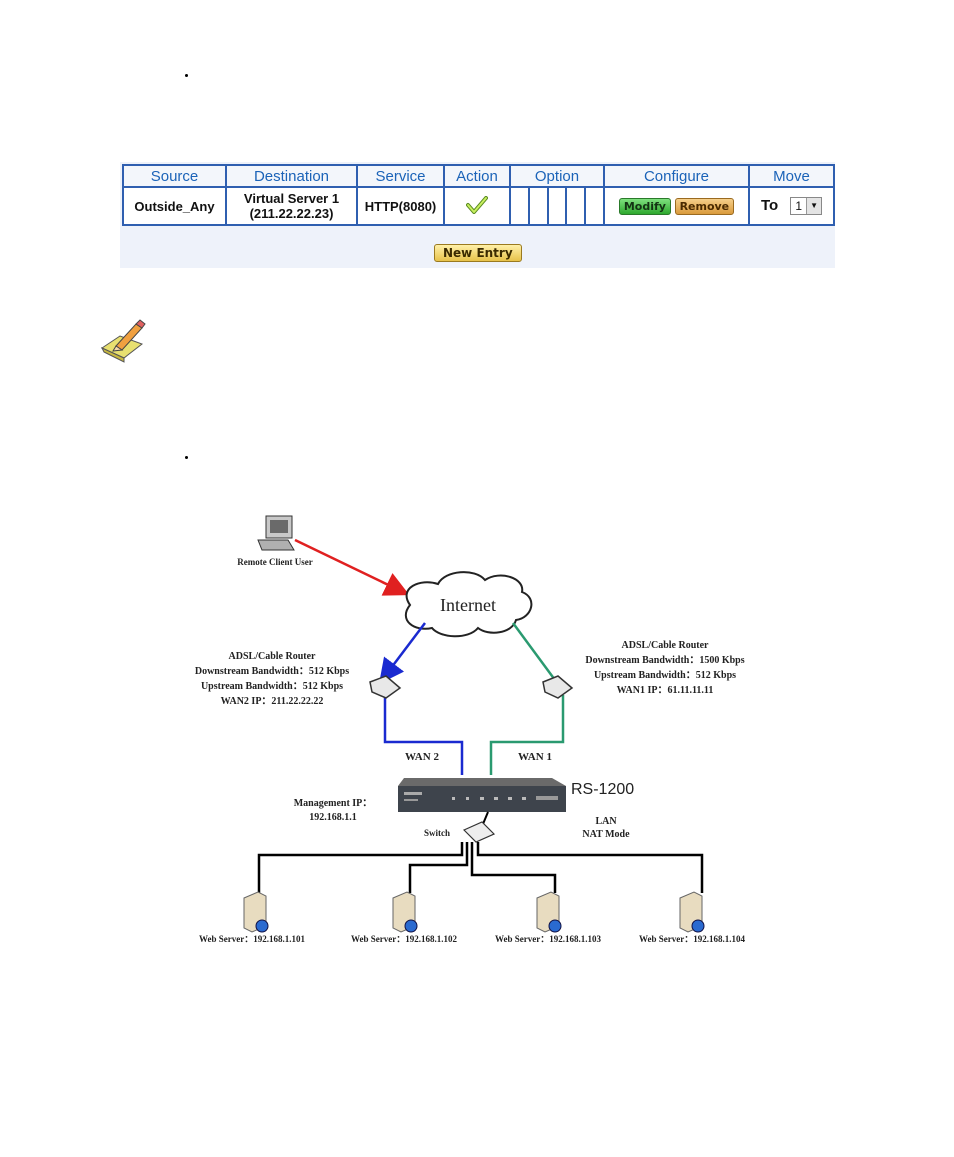 The width and height of the screenshot is (954, 1157). Describe the element at coordinates (385, 687) in the screenshot. I see `router-left-icon` at that location.